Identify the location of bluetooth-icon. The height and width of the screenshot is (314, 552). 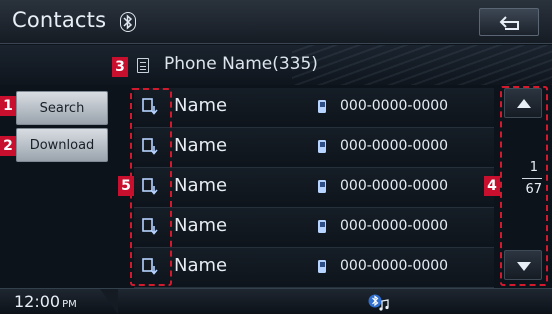
(128, 22).